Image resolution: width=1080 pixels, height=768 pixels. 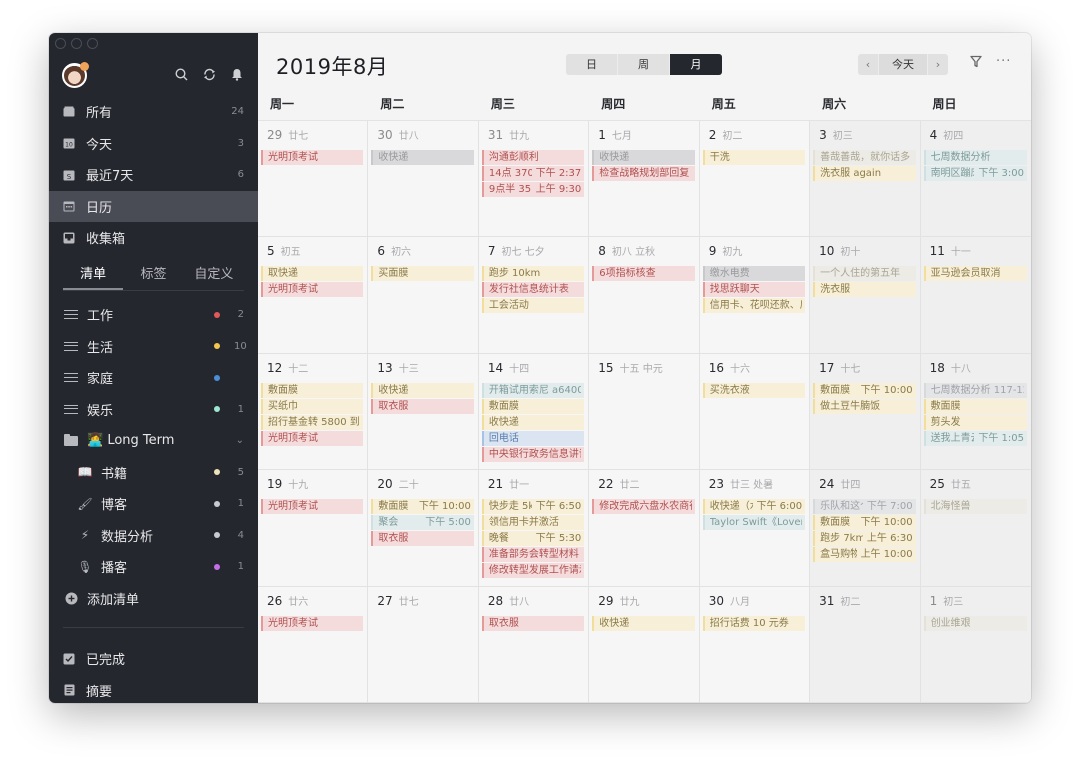 I want to click on sidebar-item-calendar: 日历, so click(x=153, y=206).